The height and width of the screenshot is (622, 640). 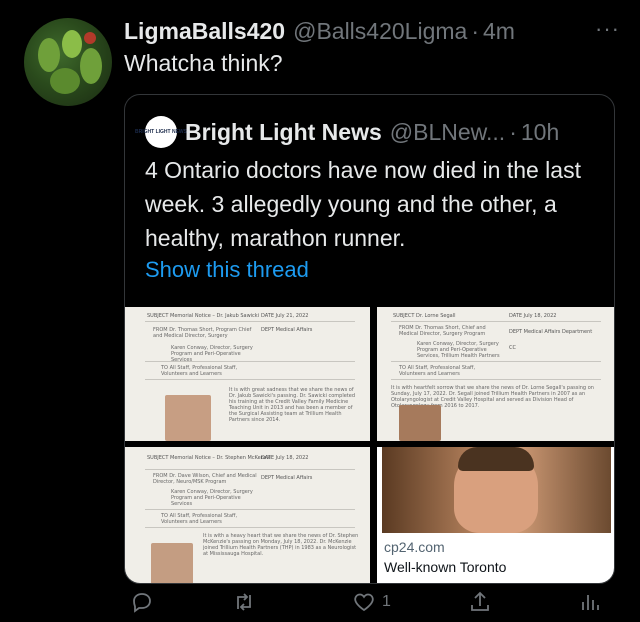 I want to click on show-thread-link: Show this thread, so click(x=227, y=270).